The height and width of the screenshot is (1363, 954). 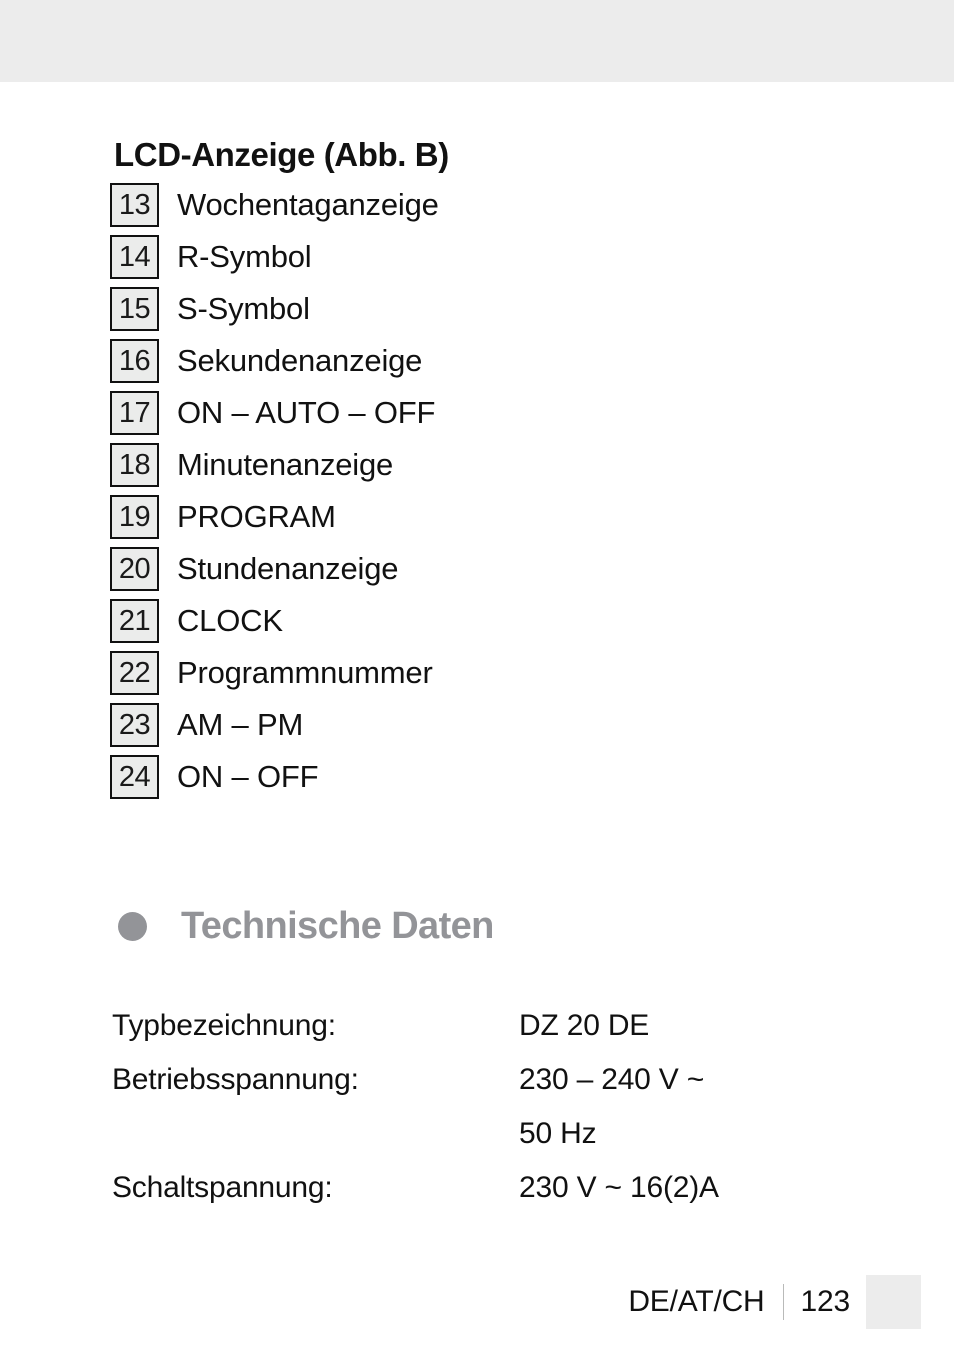 What do you see at coordinates (244, 257) in the screenshot?
I see `legend-item-label: R-Symbol` at bounding box center [244, 257].